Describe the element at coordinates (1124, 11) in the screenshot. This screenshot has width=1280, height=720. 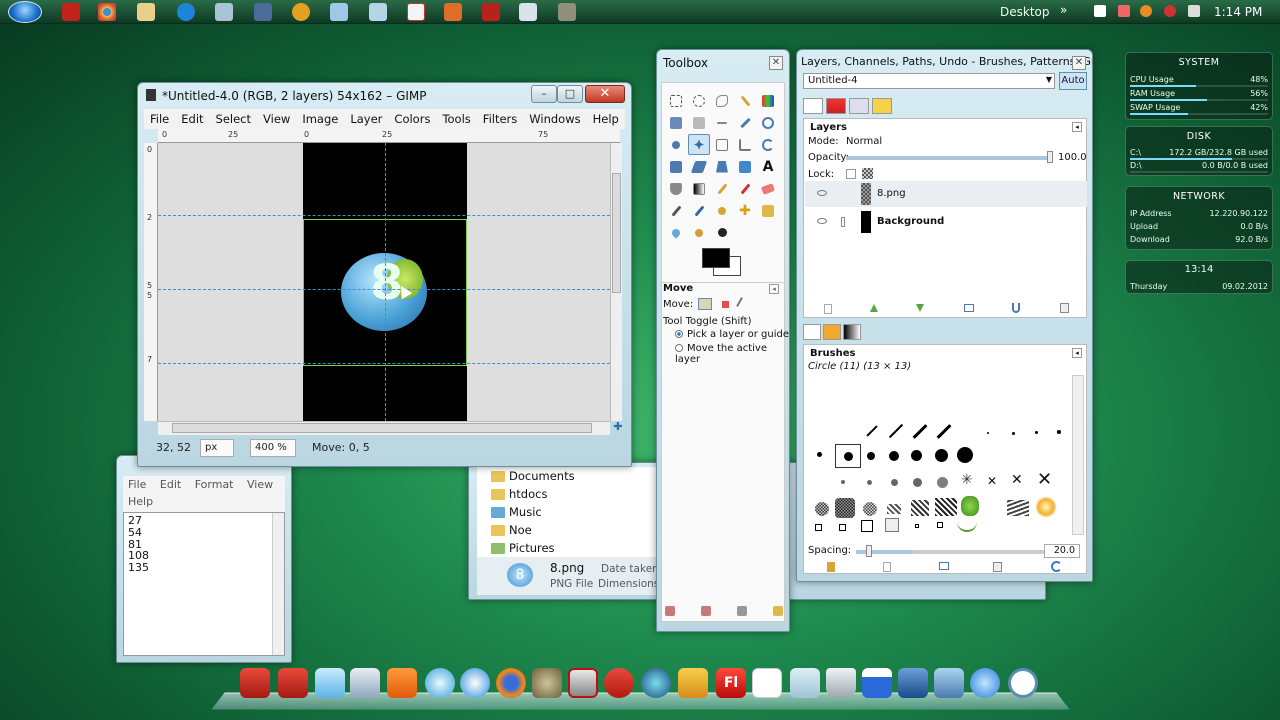
I see `app-tray-icon` at that location.